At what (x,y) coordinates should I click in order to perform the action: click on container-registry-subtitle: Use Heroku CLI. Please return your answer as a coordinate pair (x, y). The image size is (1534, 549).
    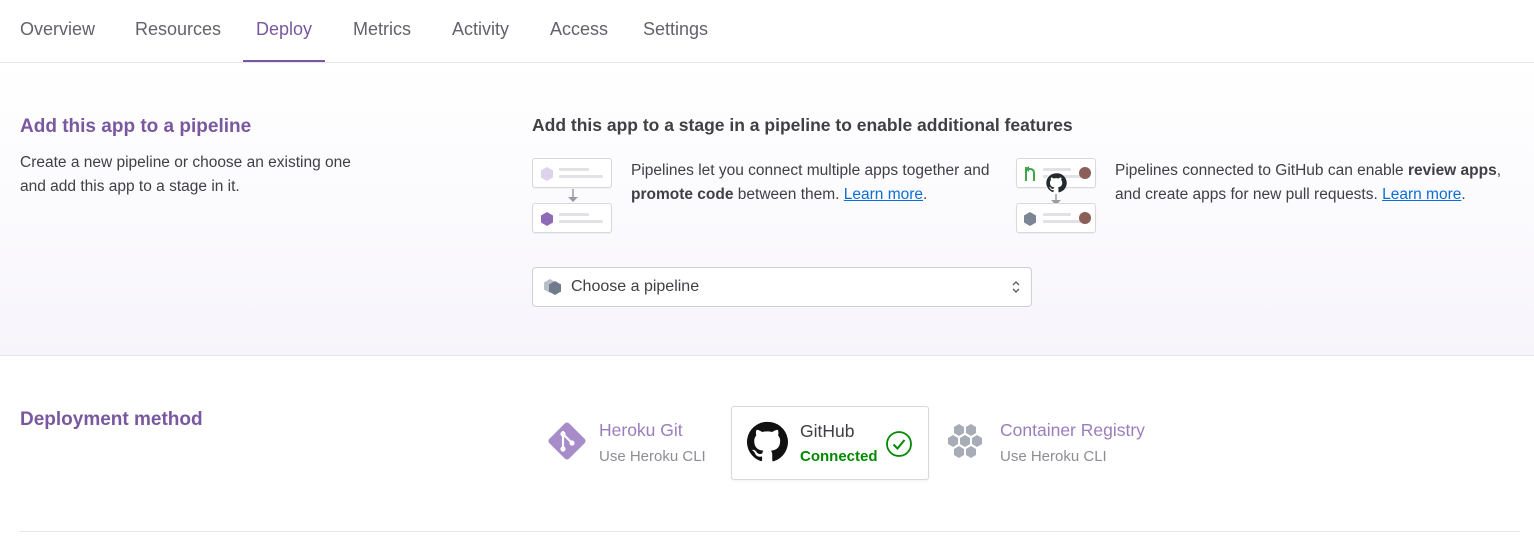
    Looking at the image, I should click on (1053, 456).